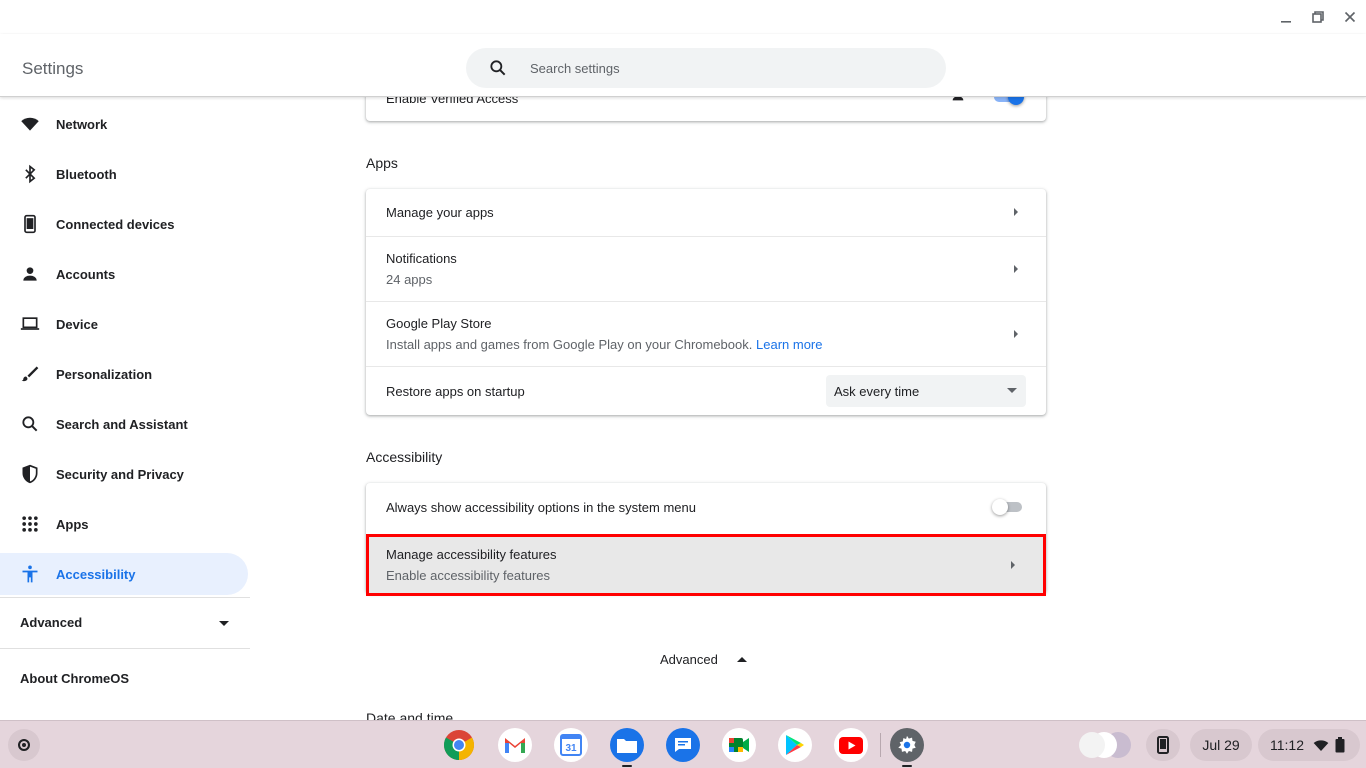 Image resolution: width=1366 pixels, height=768 pixels. I want to click on maximize-button, so click(1318, 17).